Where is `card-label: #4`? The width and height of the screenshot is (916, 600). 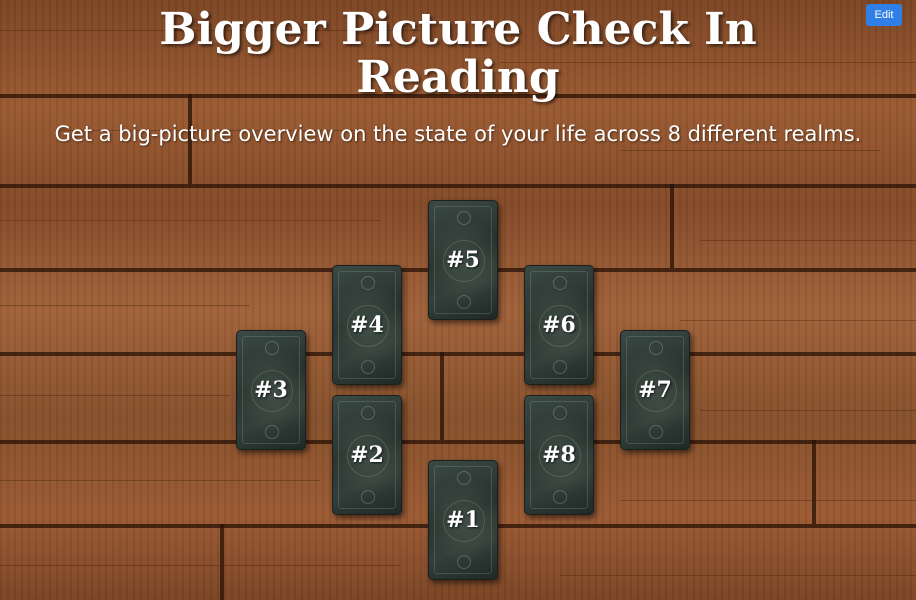
card-label: #4 is located at coordinates (367, 325).